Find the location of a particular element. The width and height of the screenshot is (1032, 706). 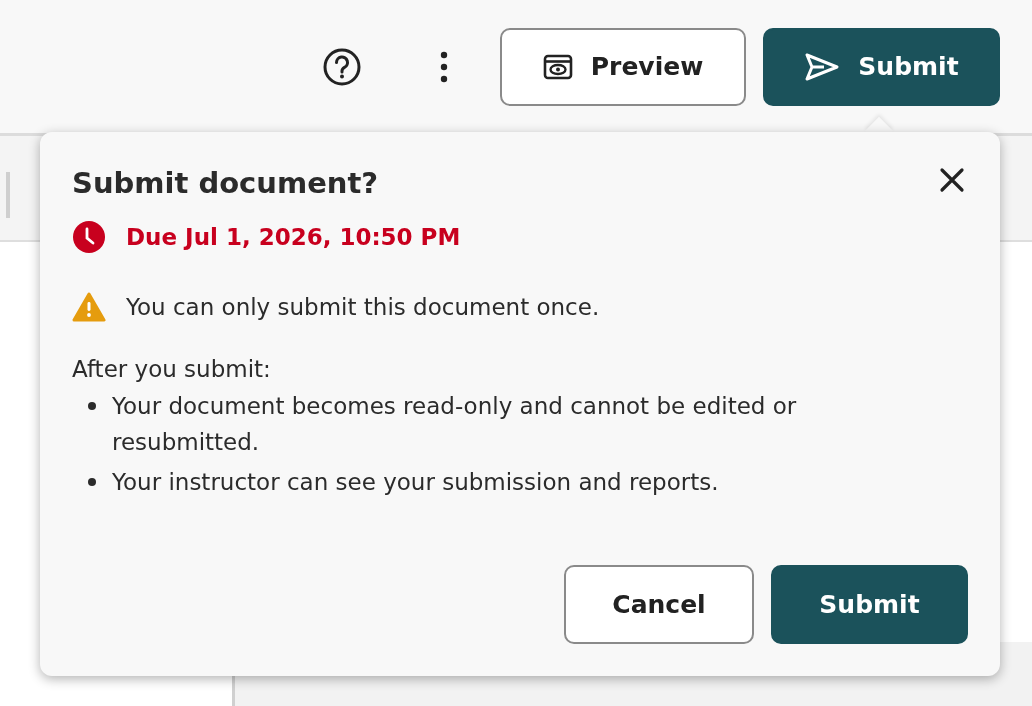

warning-text: You can only submit this document once. is located at coordinates (363, 307).